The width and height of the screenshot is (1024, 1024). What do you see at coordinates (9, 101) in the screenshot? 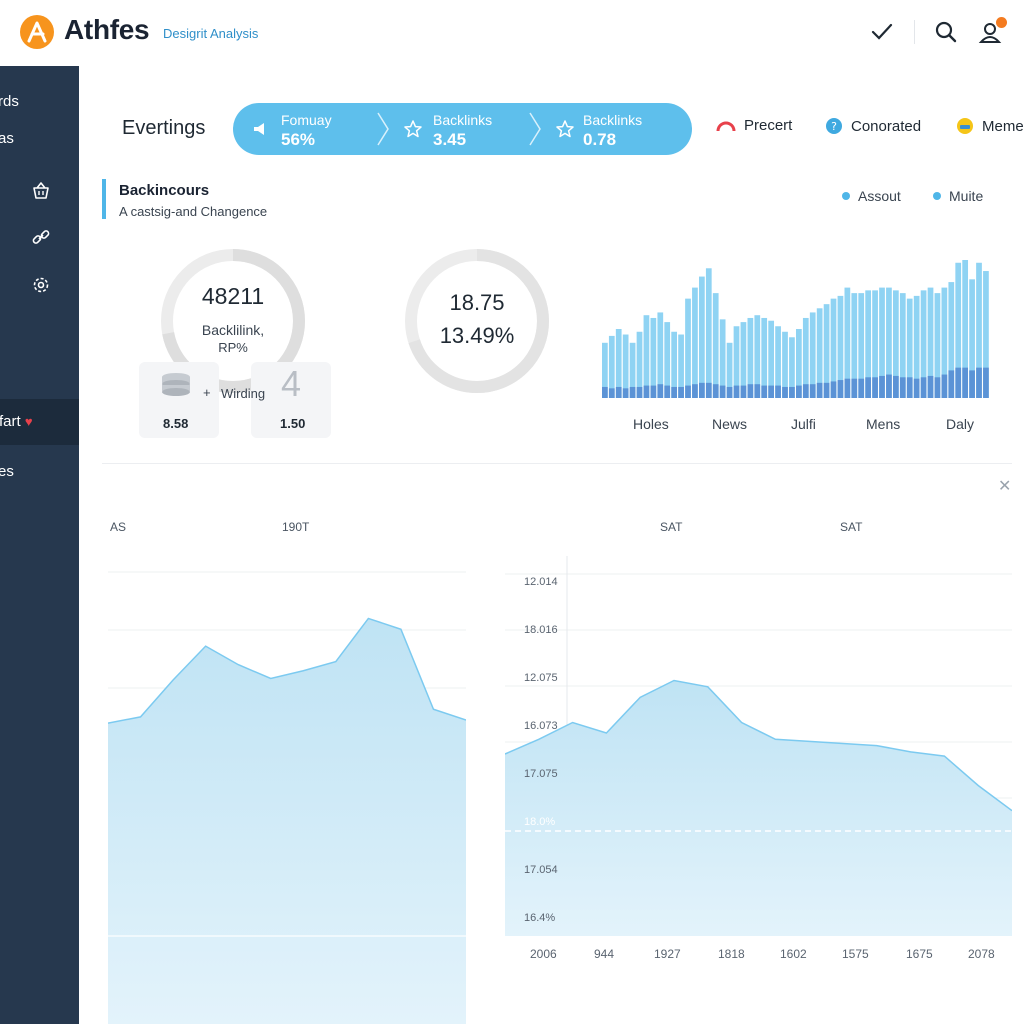
I see `sidebar-item-dashboards: rds` at bounding box center [9, 101].